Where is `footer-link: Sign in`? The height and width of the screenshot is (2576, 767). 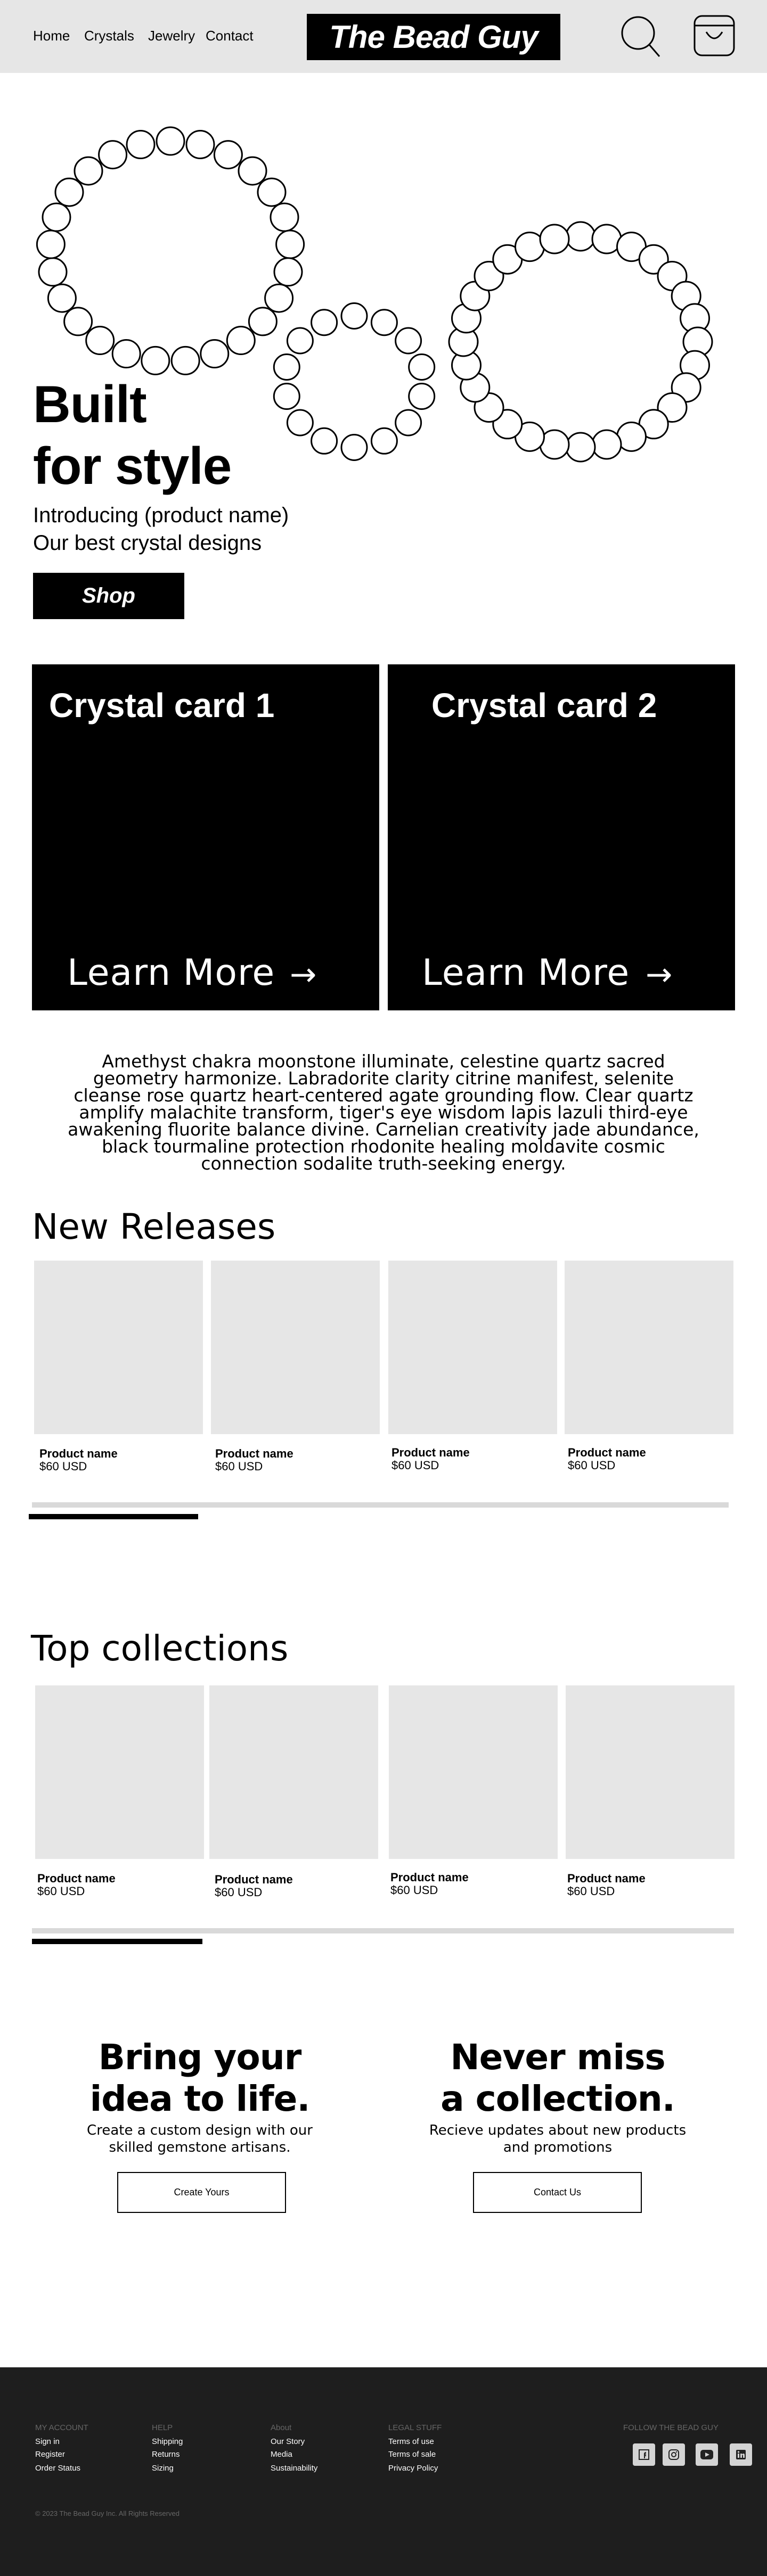
footer-link: Sign in is located at coordinates (48, 2441).